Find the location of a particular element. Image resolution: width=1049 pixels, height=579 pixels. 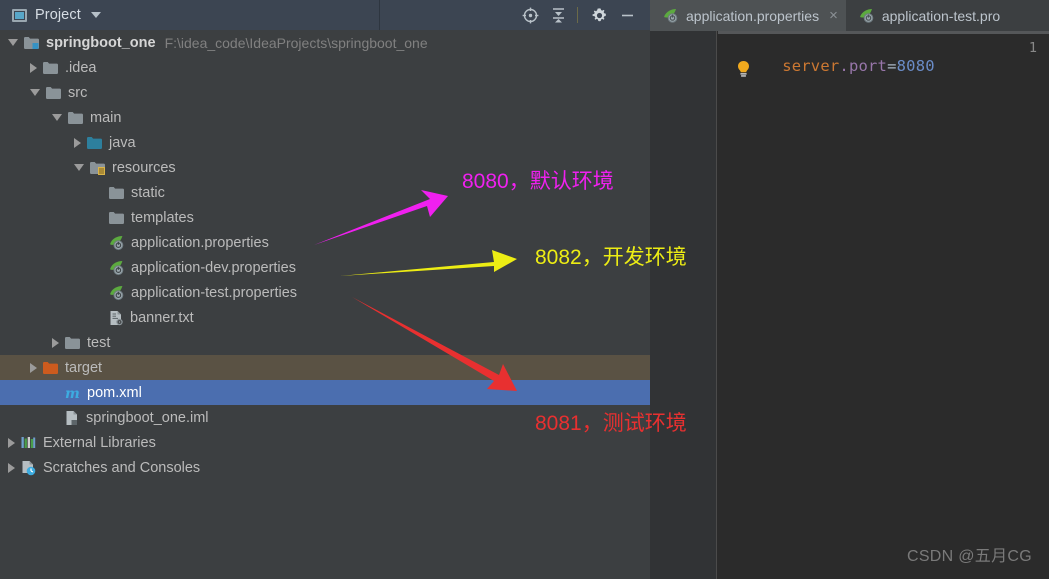

excluded-folder-icon is located at coordinates (50, 367).